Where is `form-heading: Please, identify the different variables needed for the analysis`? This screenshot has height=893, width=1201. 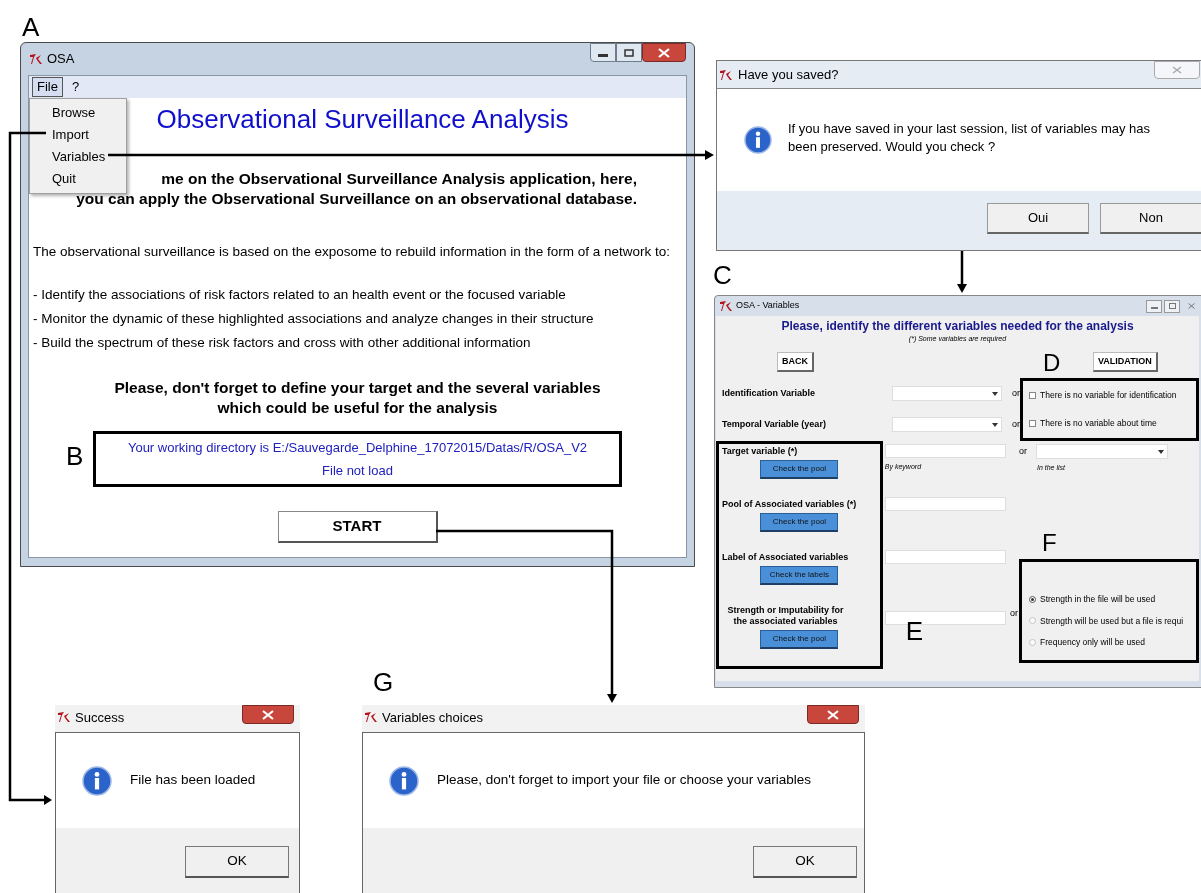
form-heading: Please, identify the different variables needed for the analysis is located at coordinates (957, 326).